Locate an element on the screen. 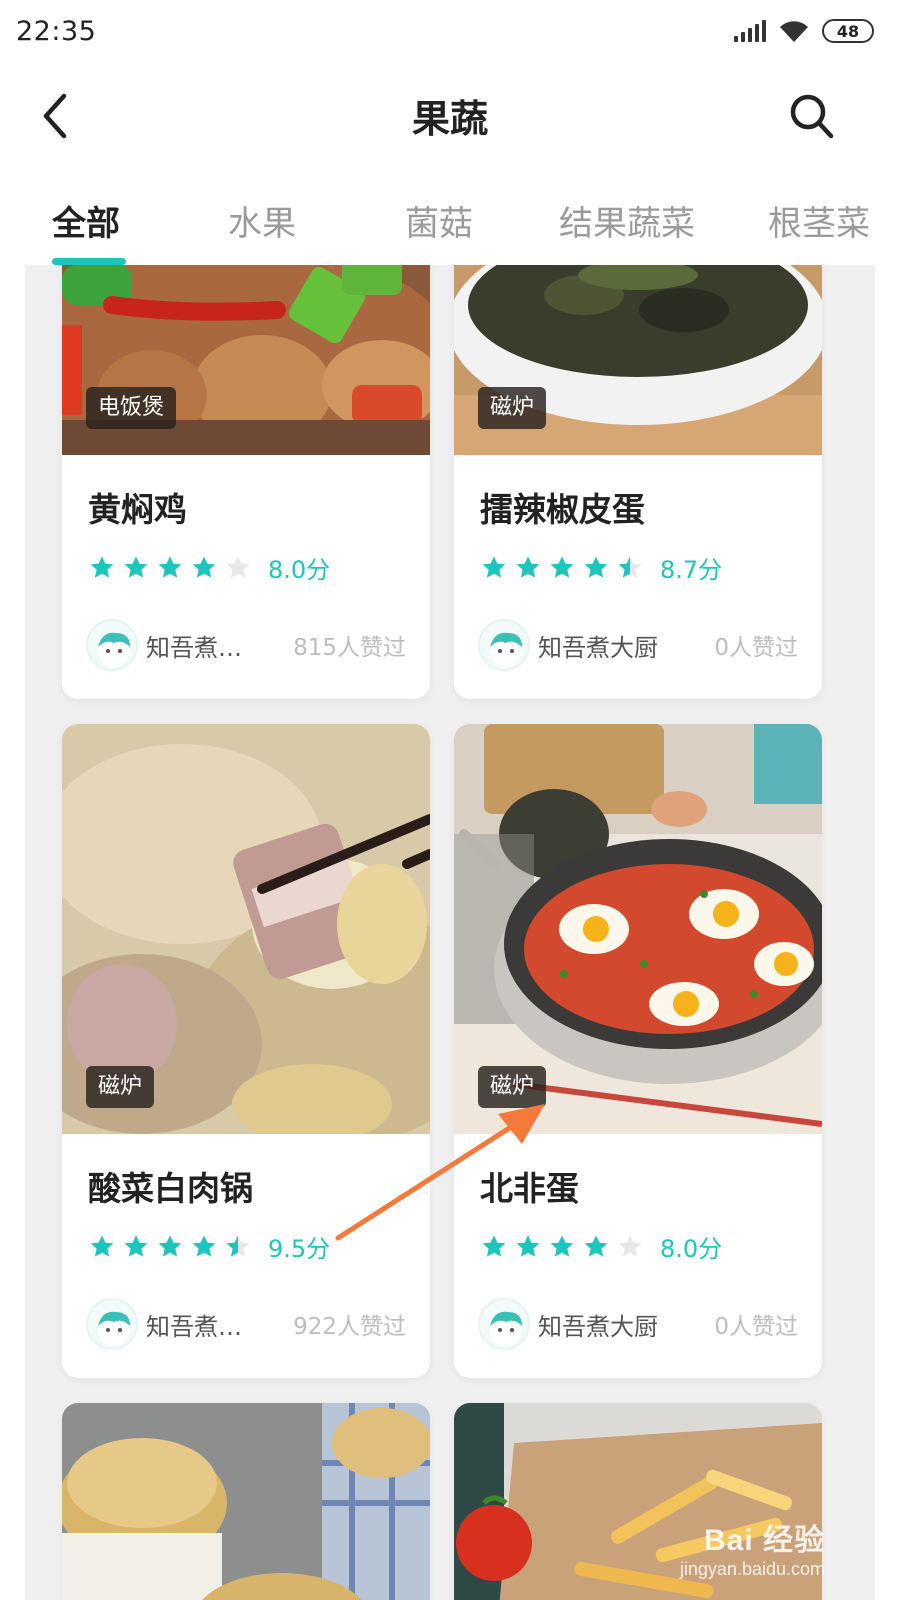 This screenshot has height=1600, width=900. recipe-image: 电饭煲 is located at coordinates (246, 360).